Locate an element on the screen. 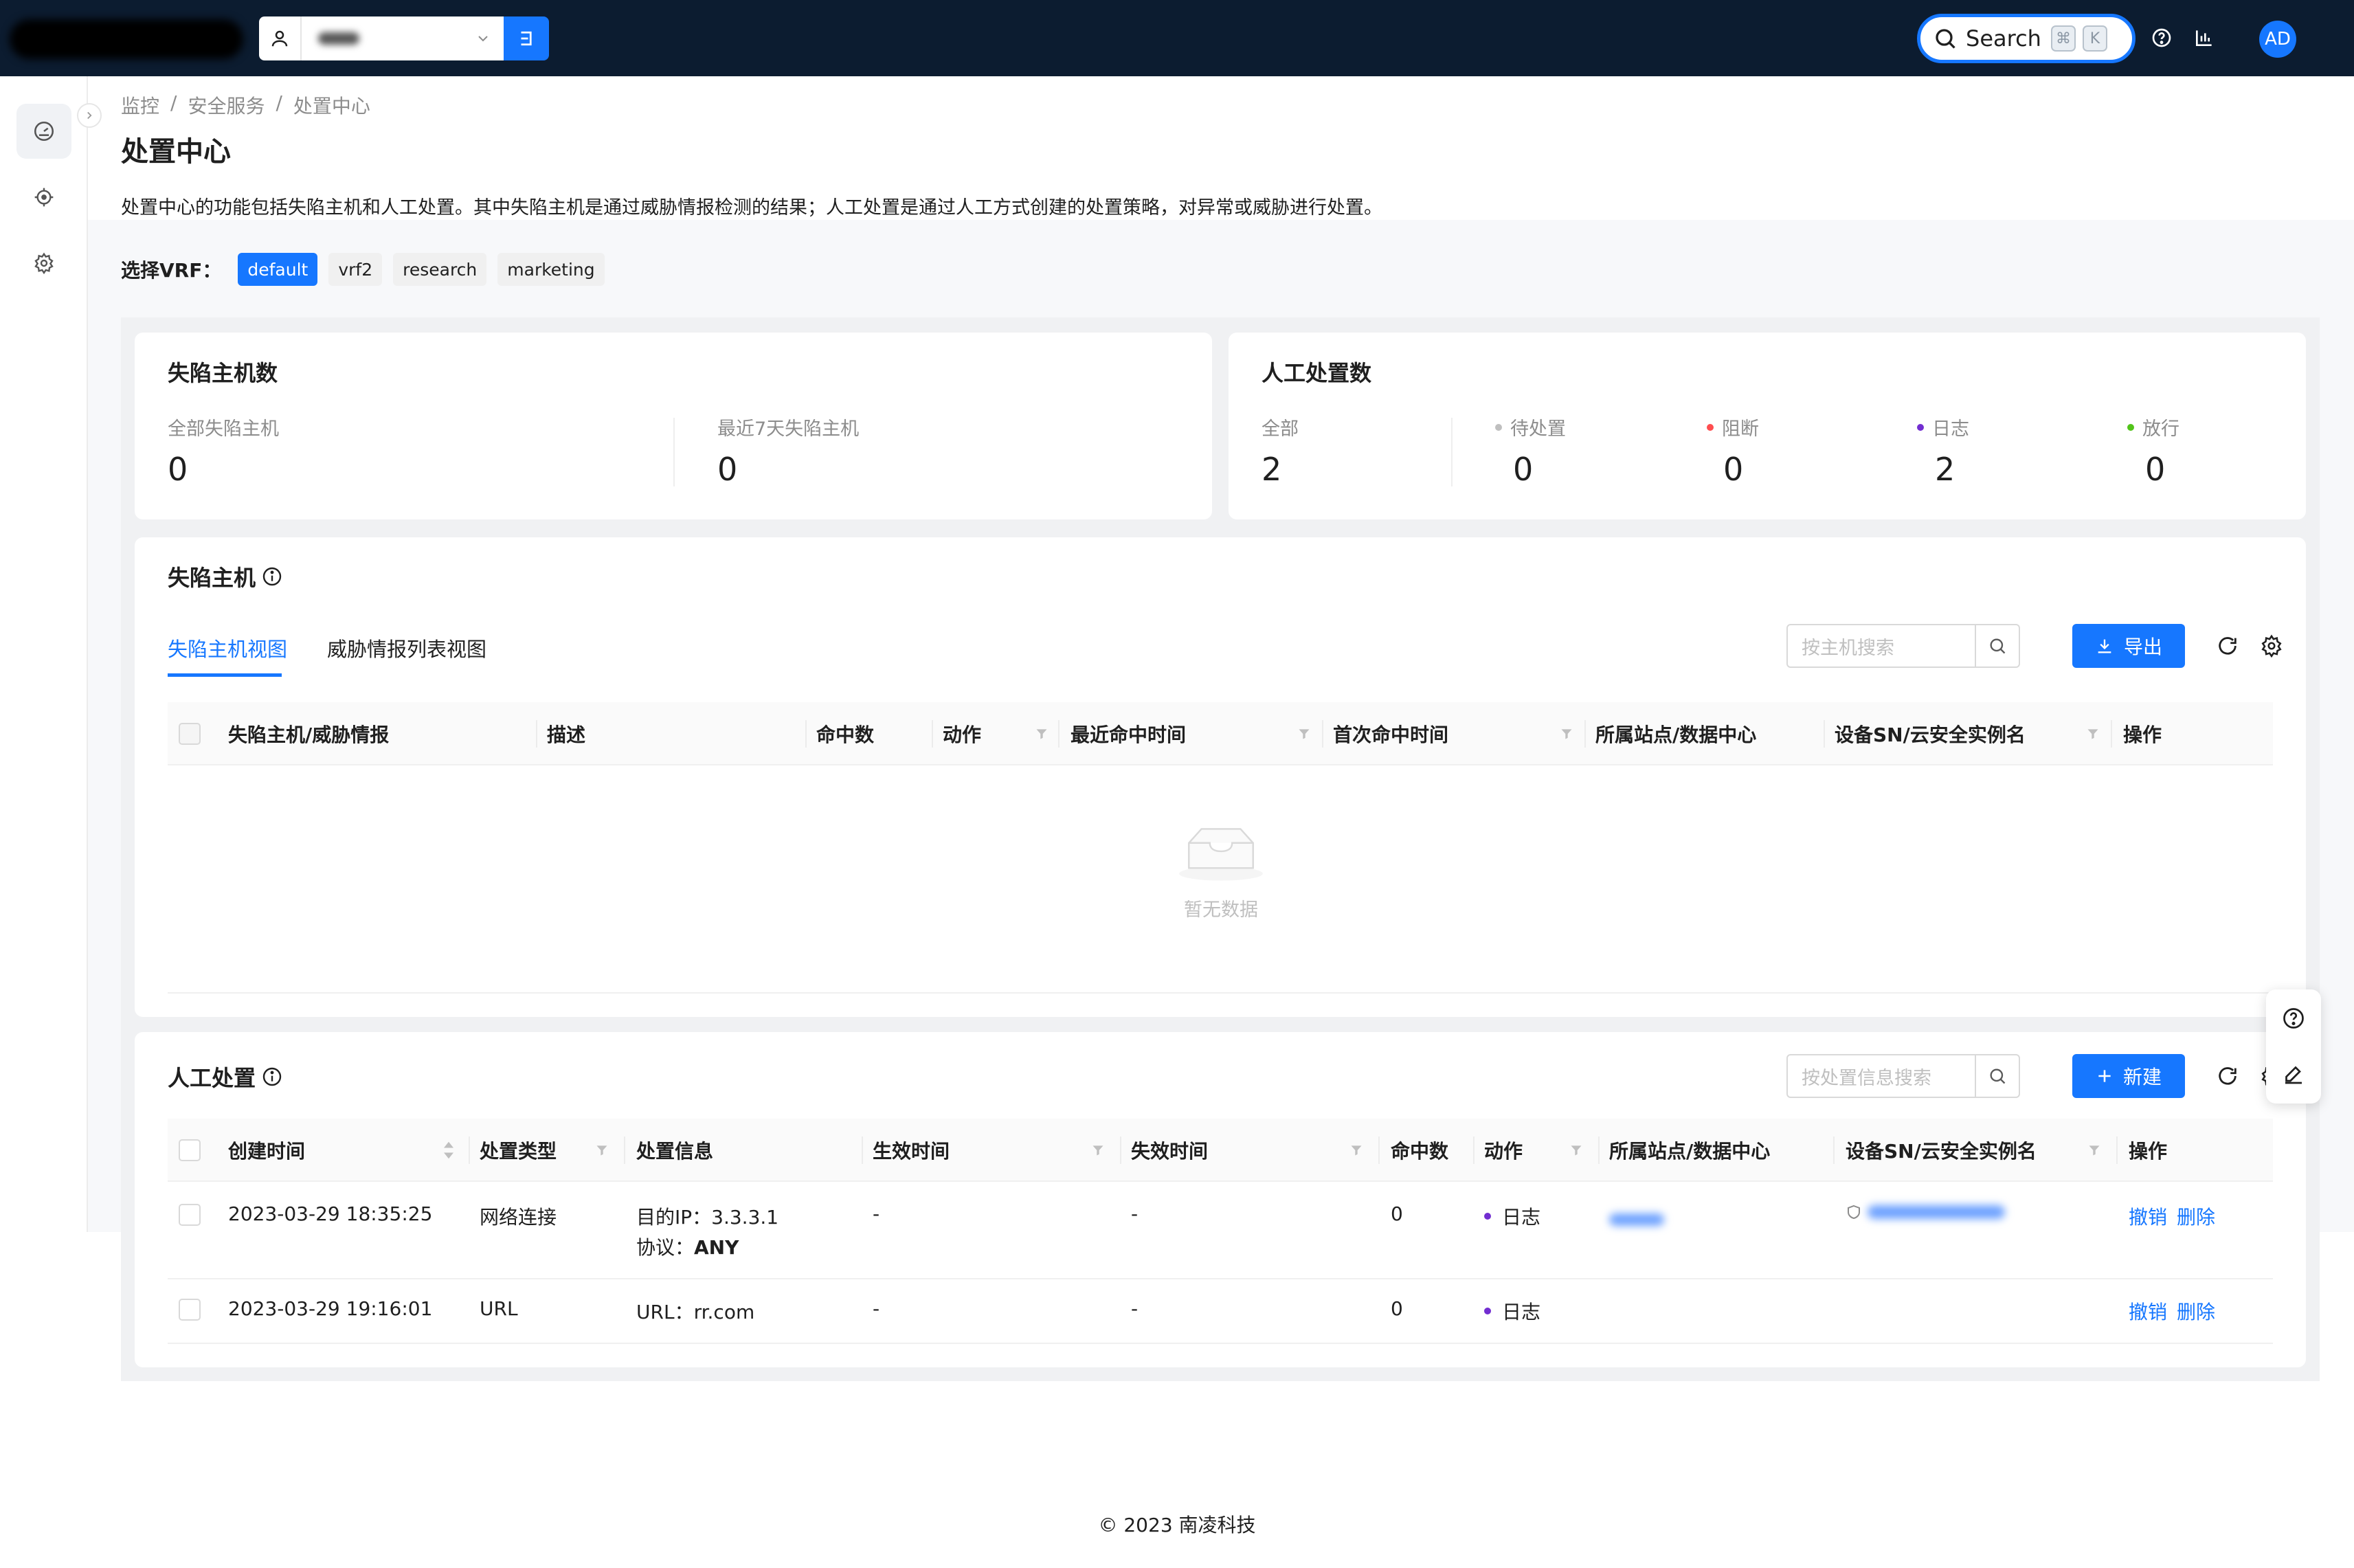 The width and height of the screenshot is (2354, 1568). column-header: 所属站点/数据中心 is located at coordinates (1690, 1151).